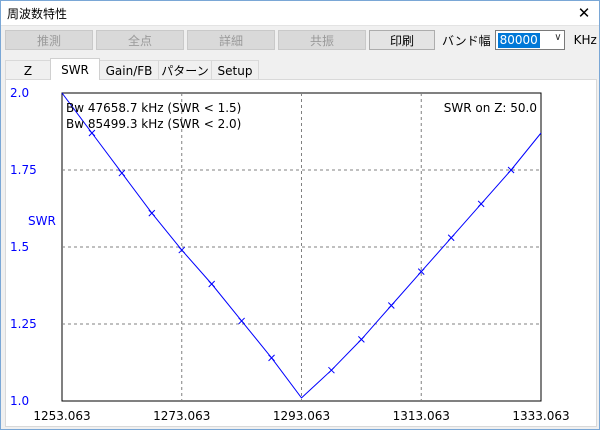 This screenshot has height=430, width=600. What do you see at coordinates (585, 40) in the screenshot?
I see `band-unit-label: KHz` at bounding box center [585, 40].